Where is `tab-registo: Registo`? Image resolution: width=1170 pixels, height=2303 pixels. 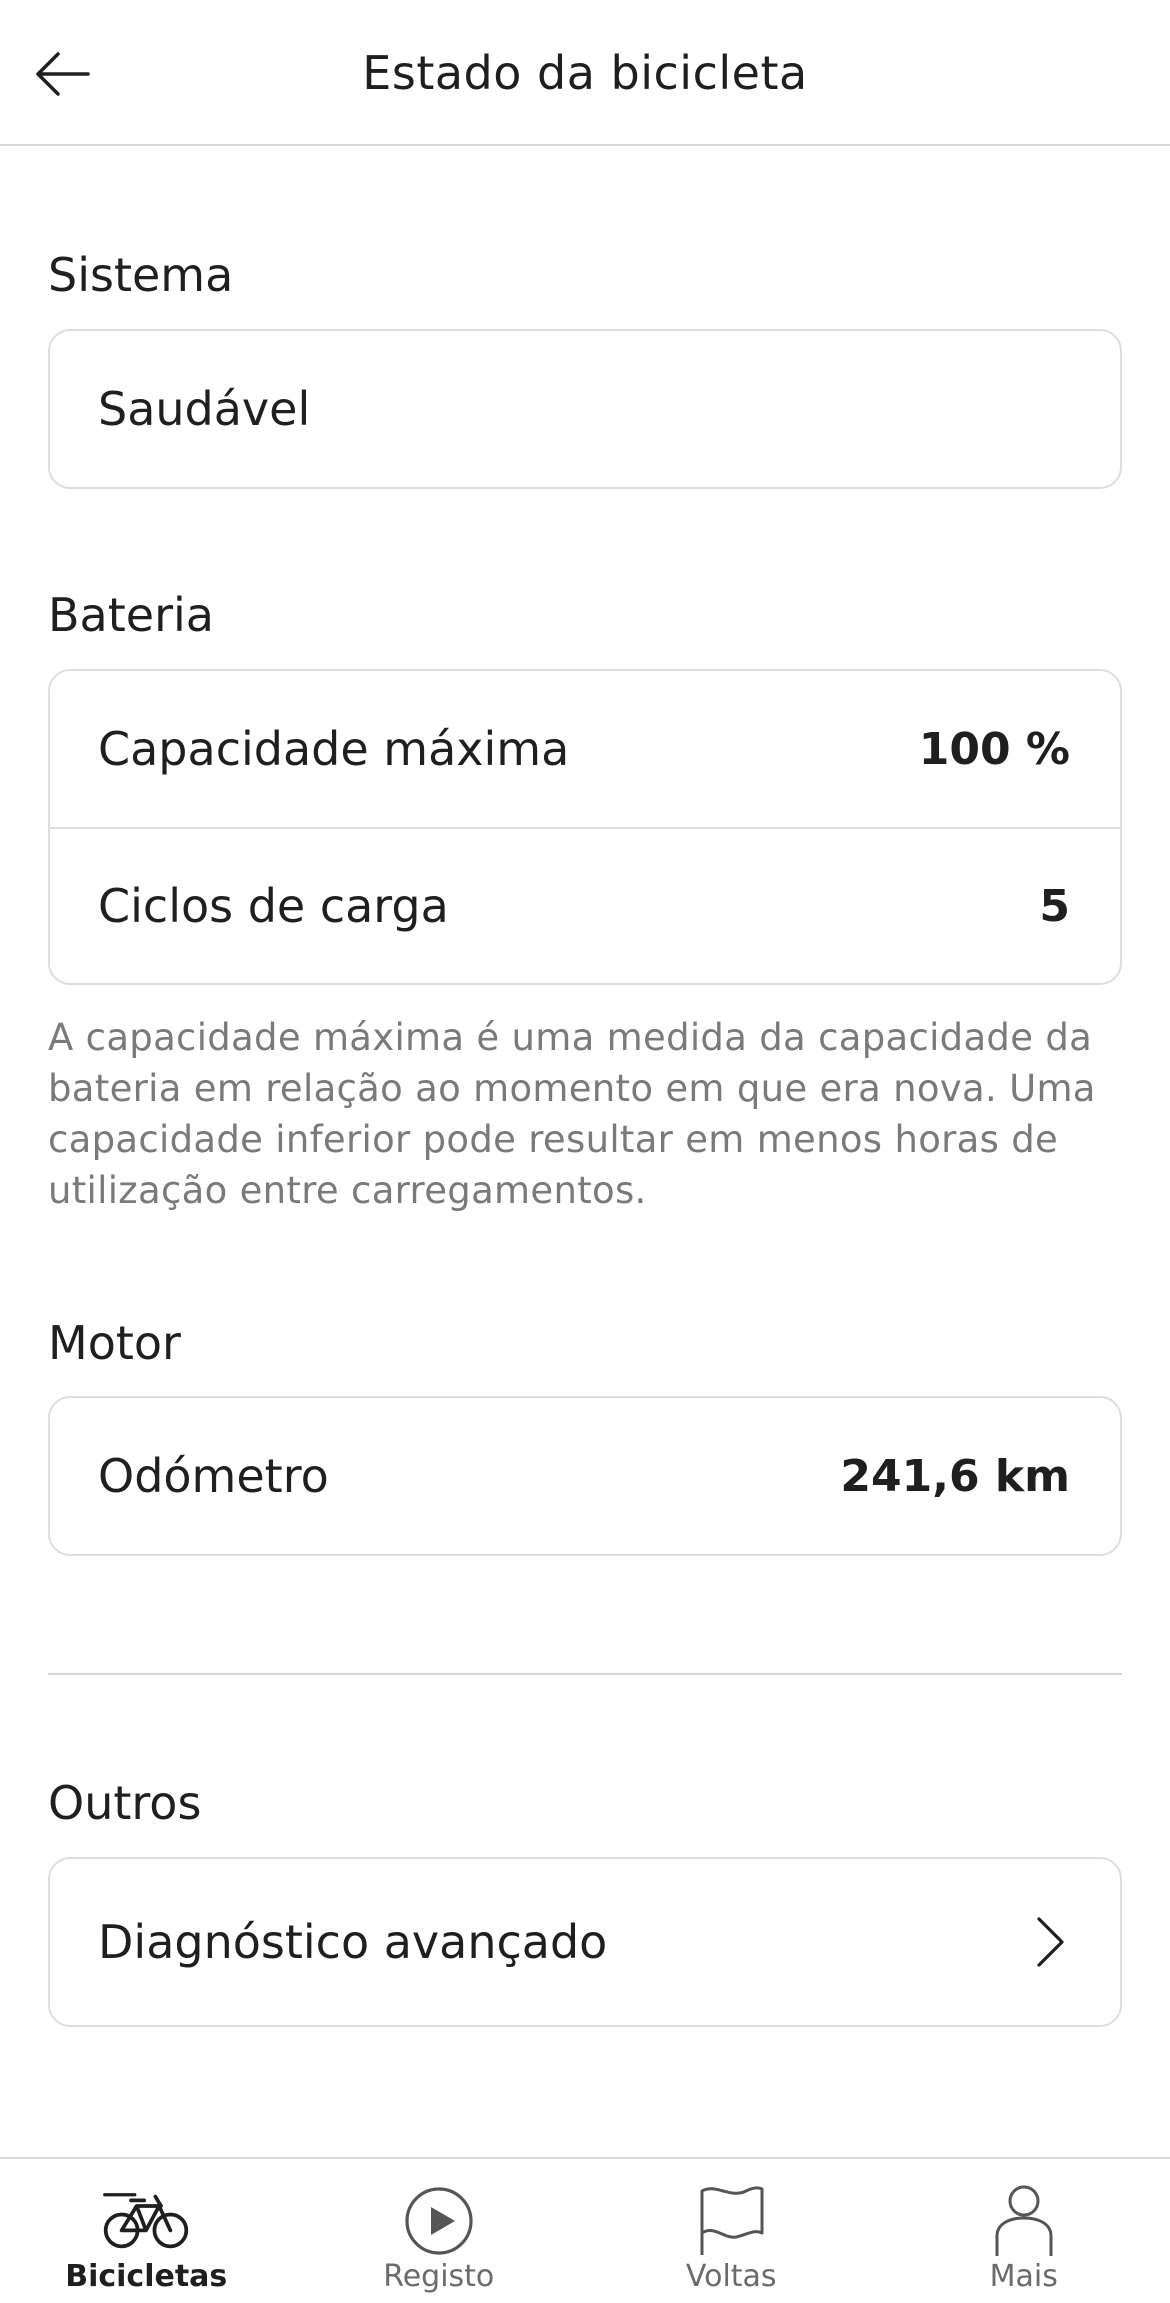 tab-registo: Registo is located at coordinates (439, 2231).